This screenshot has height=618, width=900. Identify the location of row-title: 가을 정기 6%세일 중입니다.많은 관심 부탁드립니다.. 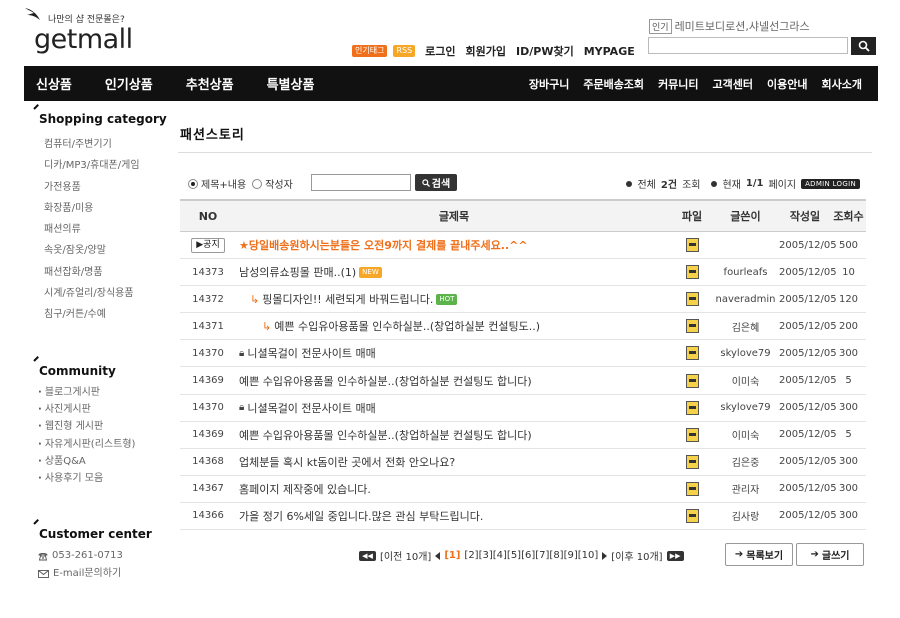
(361, 516).